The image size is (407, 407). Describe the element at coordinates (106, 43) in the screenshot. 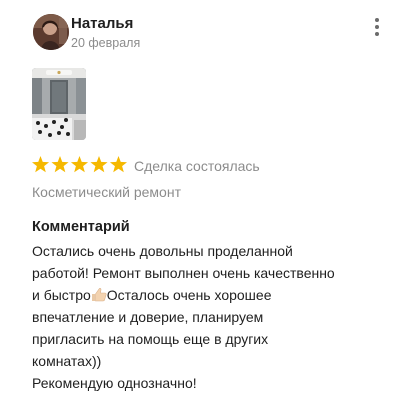

I see `review-date: 20 февраля` at that location.